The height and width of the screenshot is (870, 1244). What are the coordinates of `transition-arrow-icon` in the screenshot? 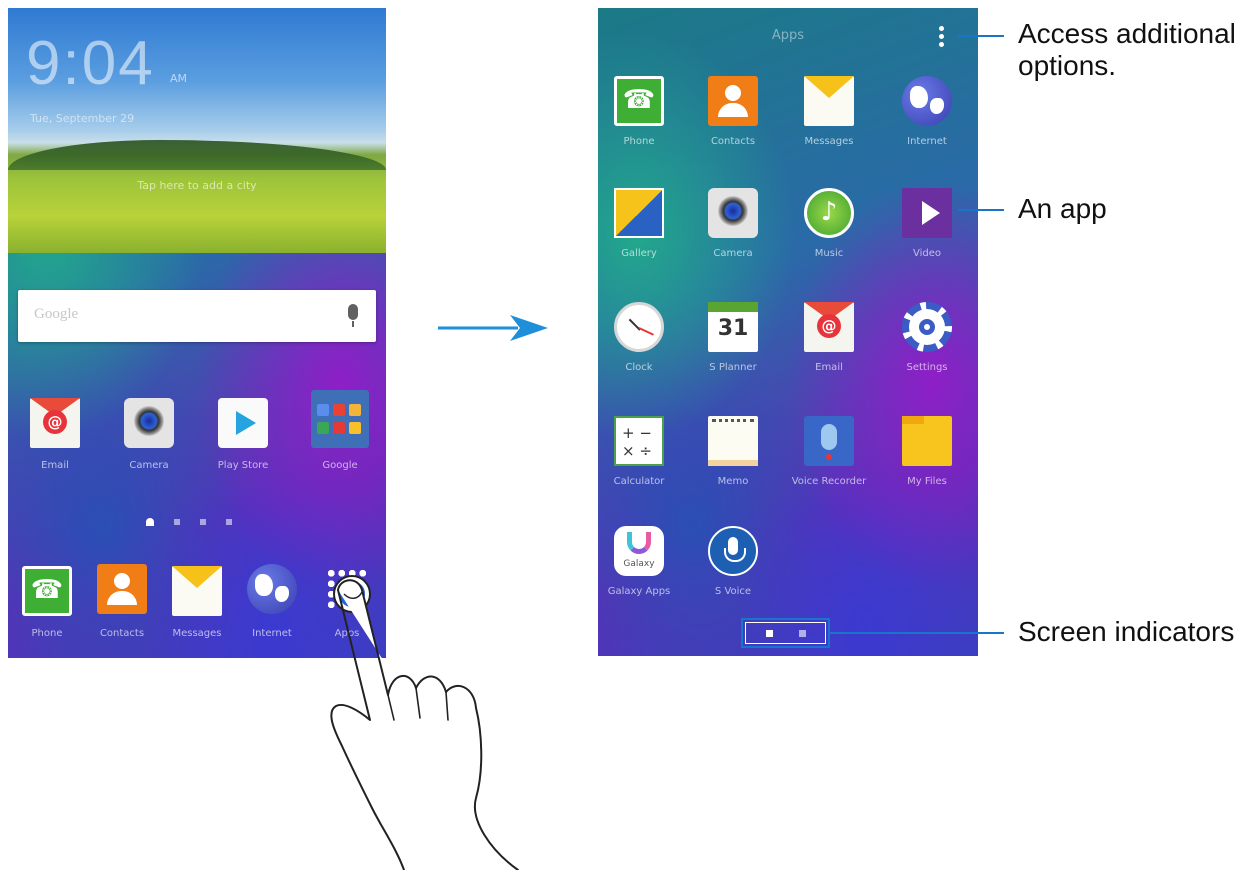 It's located at (493, 328).